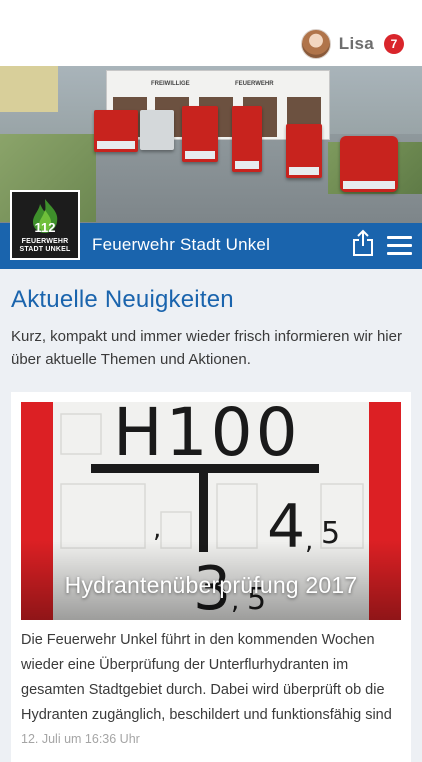  I want to click on hero-sign-left: FREIWILLIGE, so click(170, 84).